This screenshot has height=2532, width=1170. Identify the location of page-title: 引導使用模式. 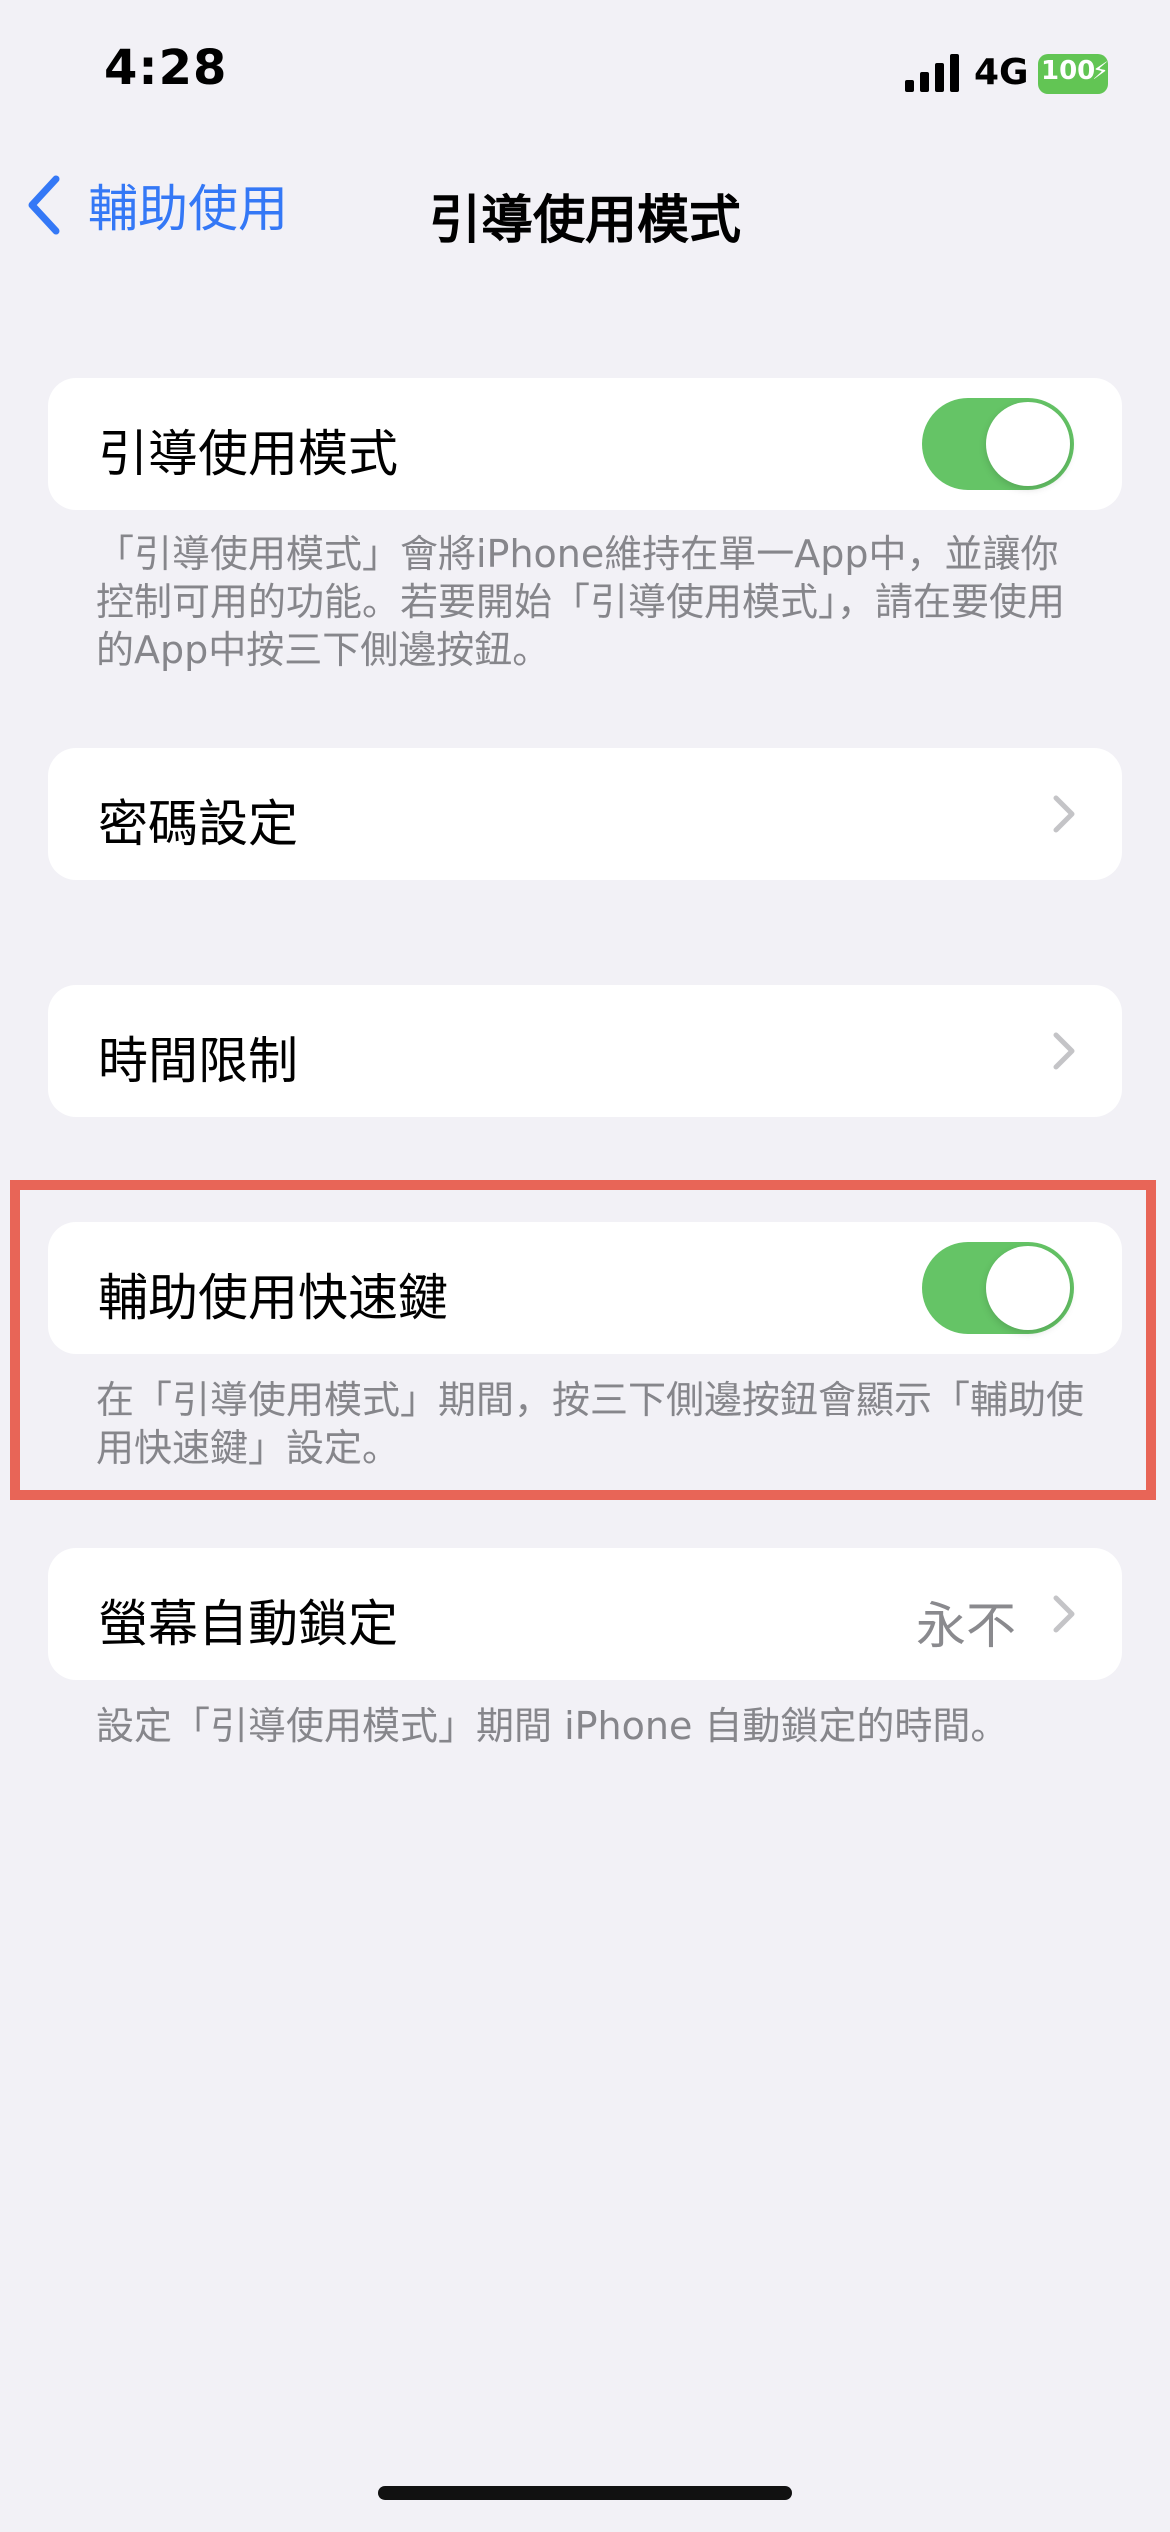
(584, 221).